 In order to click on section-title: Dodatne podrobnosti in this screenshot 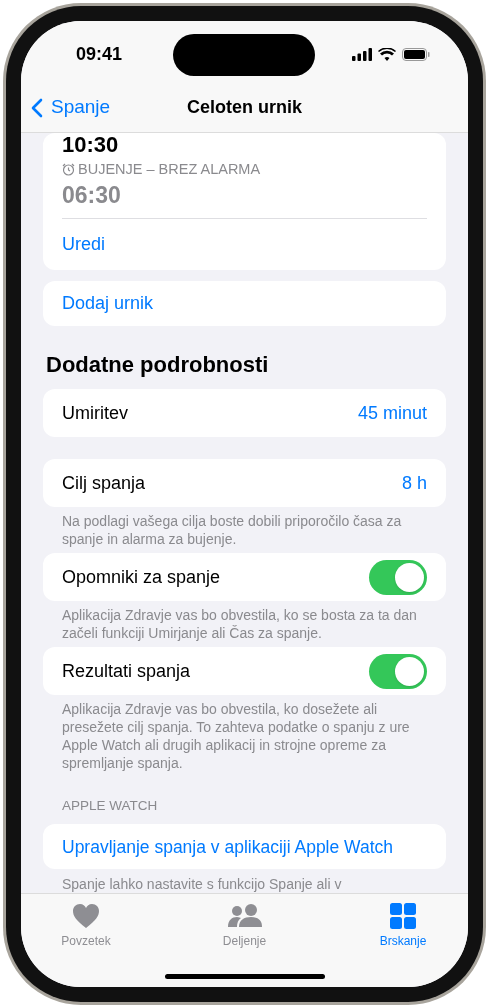, I will do `click(157, 365)`.